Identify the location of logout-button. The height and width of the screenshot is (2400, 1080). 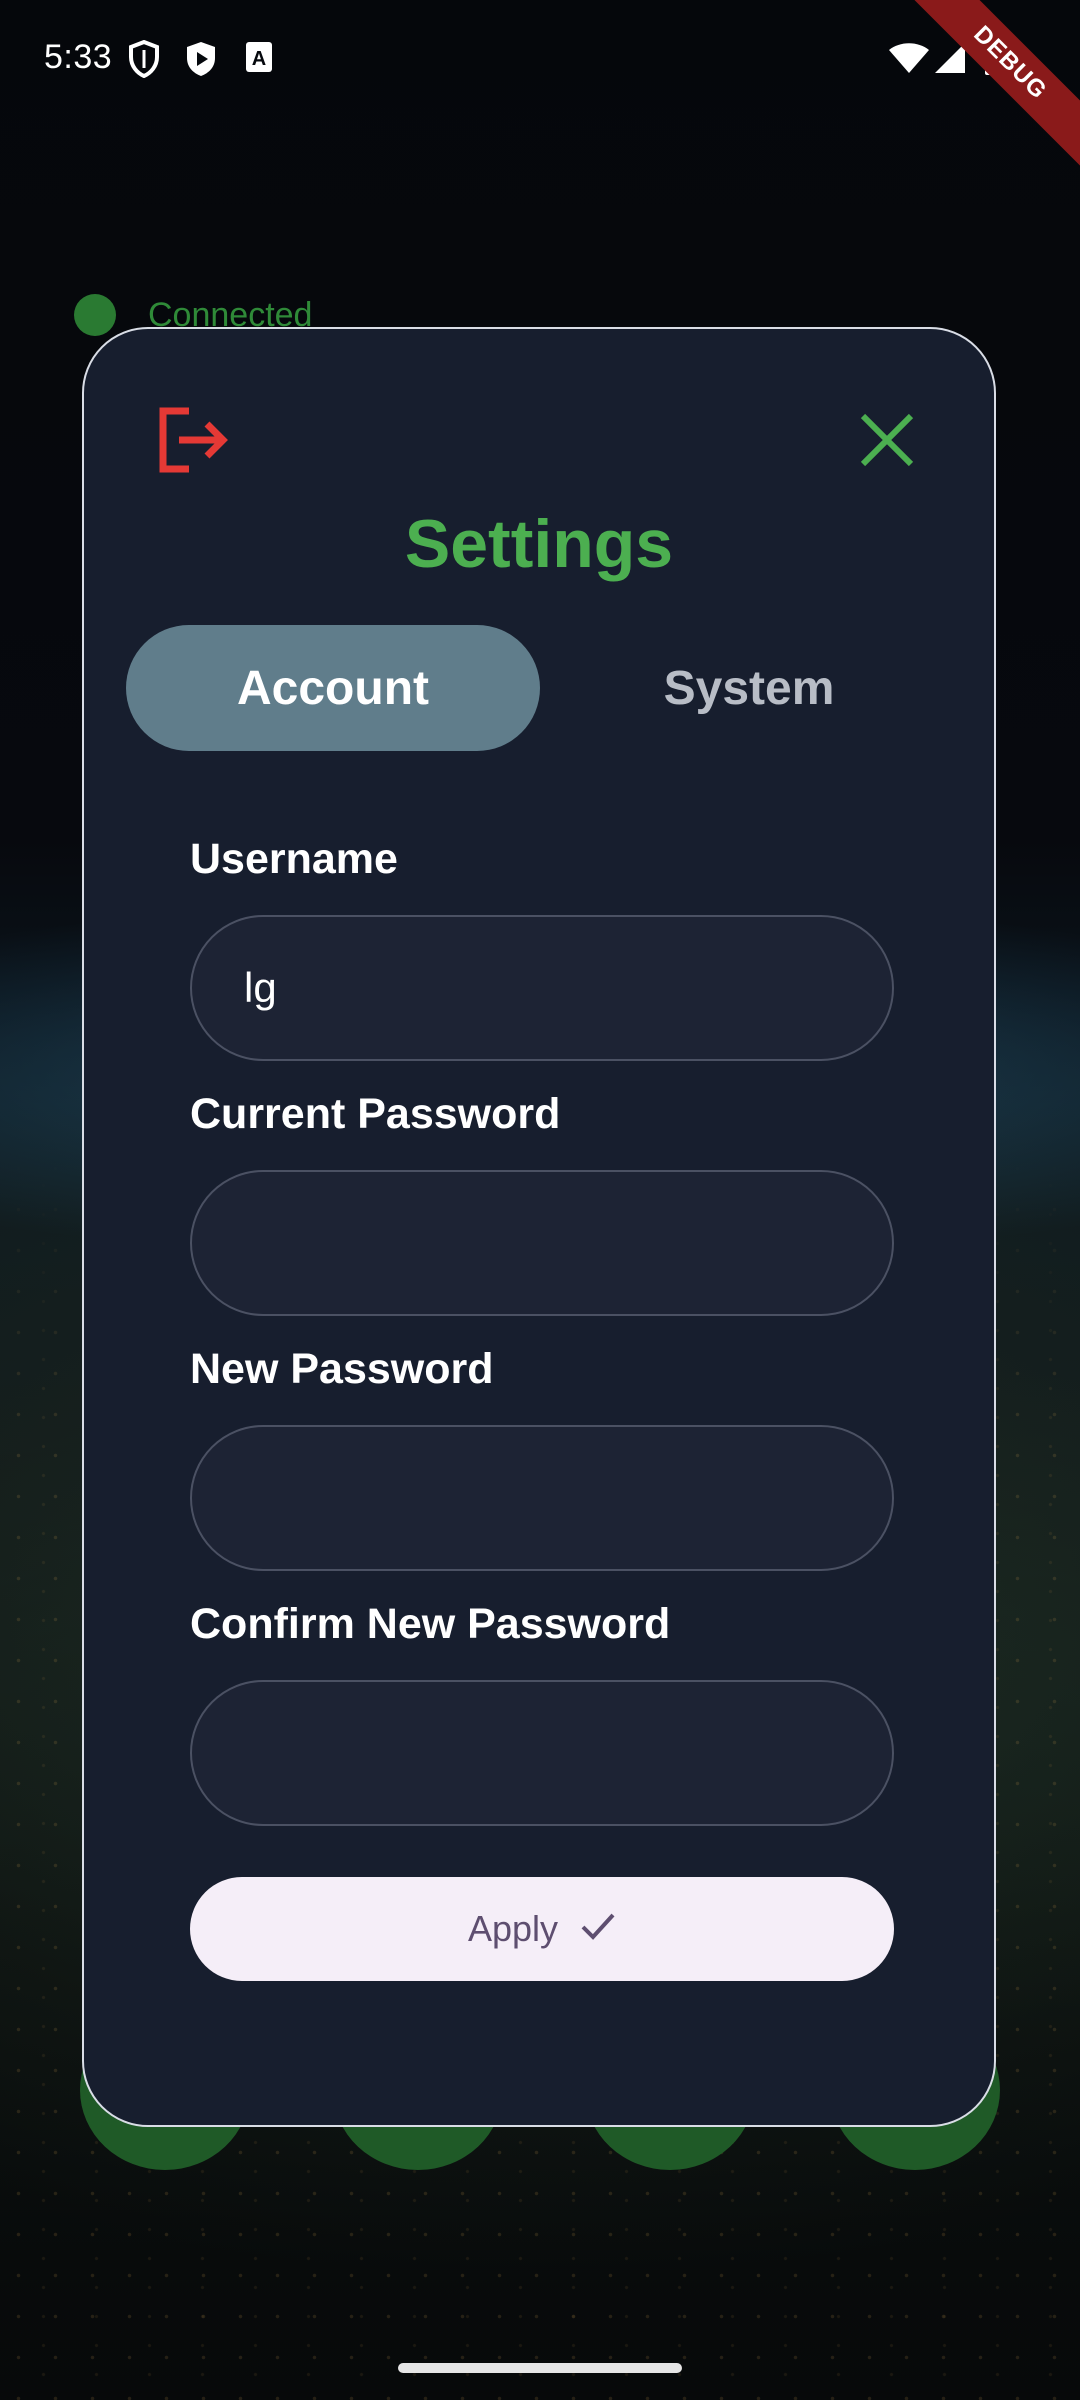
(193, 442).